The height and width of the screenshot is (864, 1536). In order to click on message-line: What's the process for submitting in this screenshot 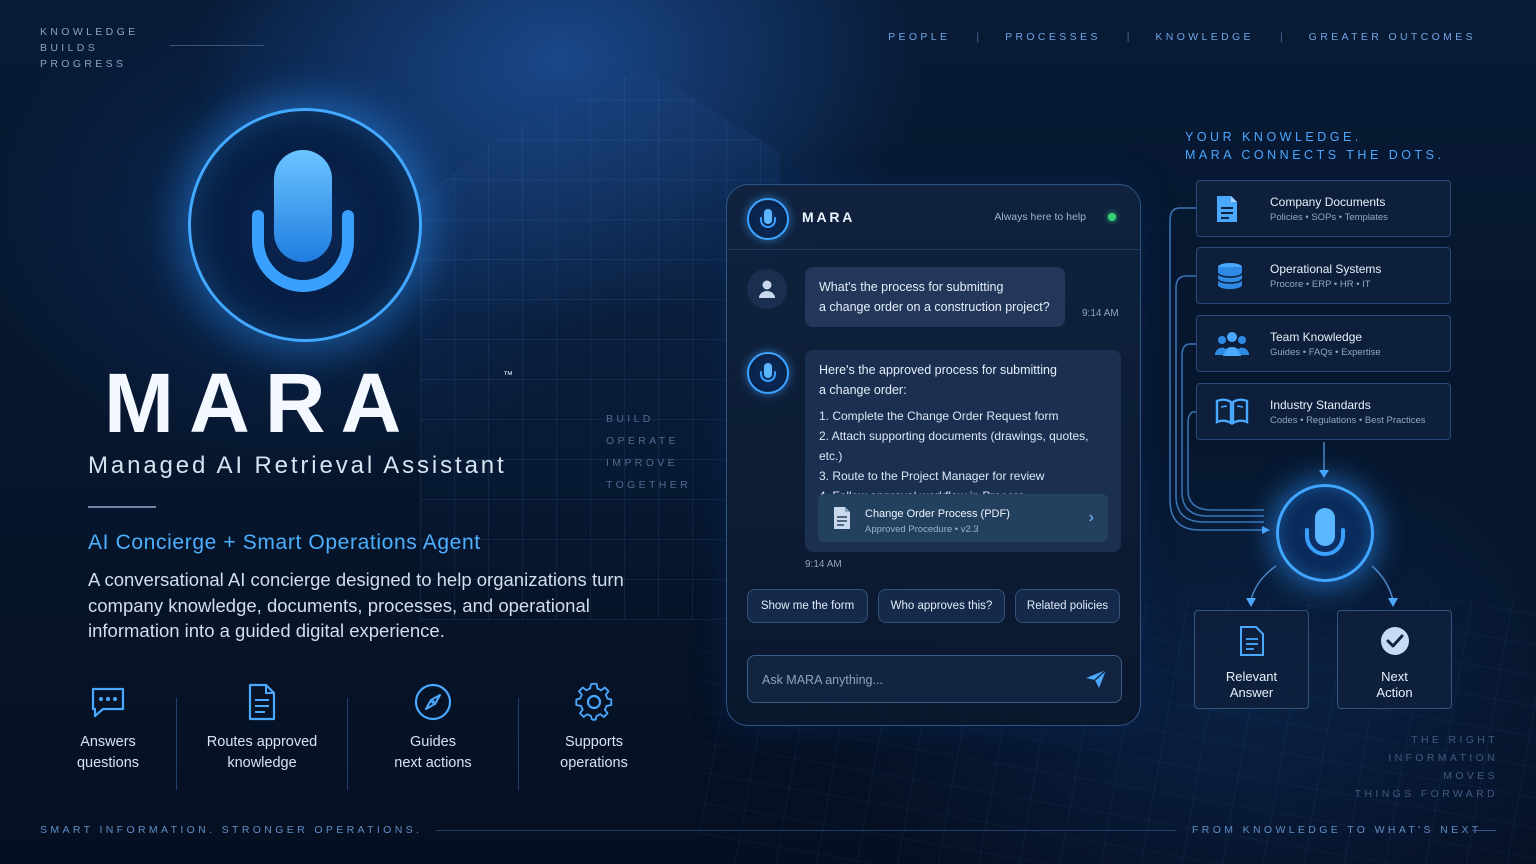, I will do `click(911, 287)`.